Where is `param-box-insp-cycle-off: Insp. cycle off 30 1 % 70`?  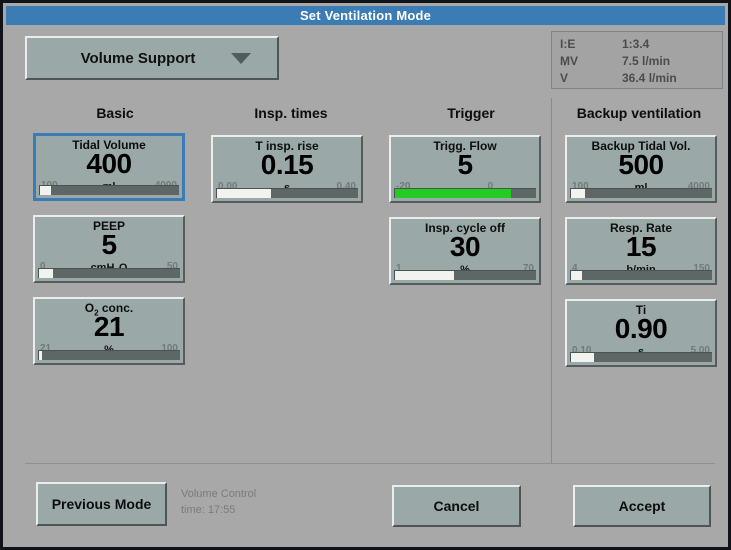 param-box-insp-cycle-off: Insp. cycle off 30 1 % 70 is located at coordinates (465, 251).